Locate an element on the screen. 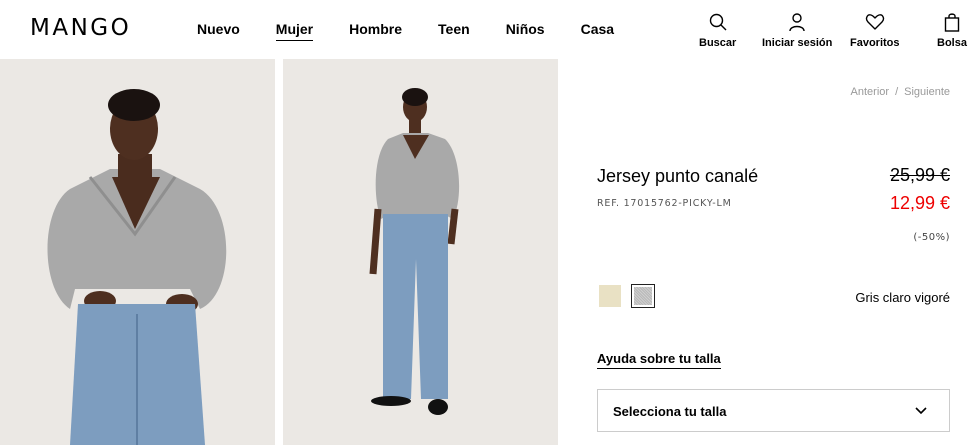 Image resolution: width=974 pixels, height=445 pixels. nav-item-ninos: Niños is located at coordinates (525, 31).